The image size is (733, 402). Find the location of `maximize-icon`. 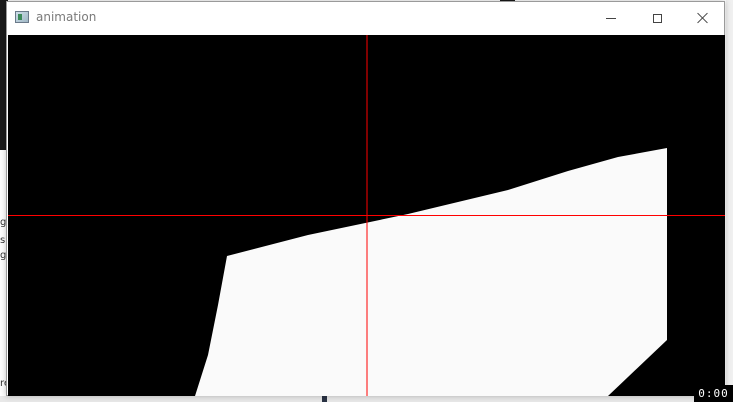

maximize-icon is located at coordinates (657, 18).